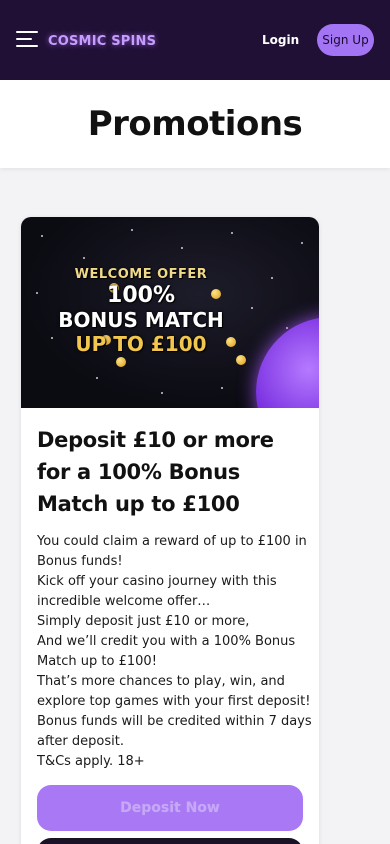  Describe the element at coordinates (141, 344) in the screenshot. I see `banner-upto: UP TO £100` at that location.